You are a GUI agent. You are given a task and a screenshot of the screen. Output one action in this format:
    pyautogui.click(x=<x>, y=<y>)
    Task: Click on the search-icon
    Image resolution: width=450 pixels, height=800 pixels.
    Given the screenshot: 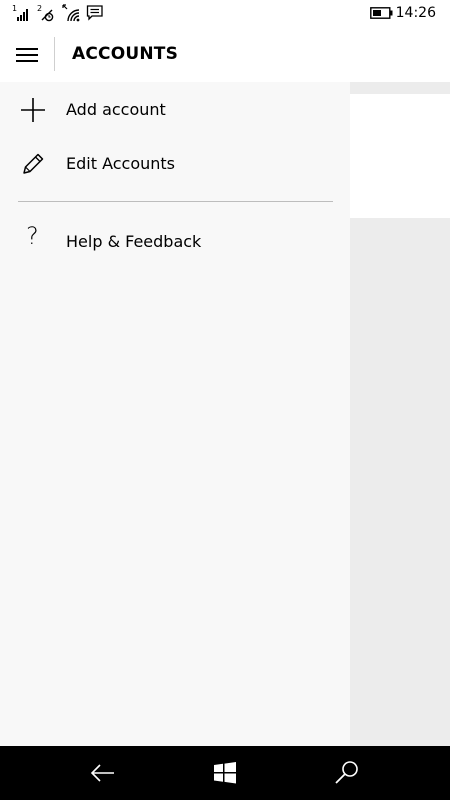 What is the action you would take?
    pyautogui.click(x=347, y=773)
    